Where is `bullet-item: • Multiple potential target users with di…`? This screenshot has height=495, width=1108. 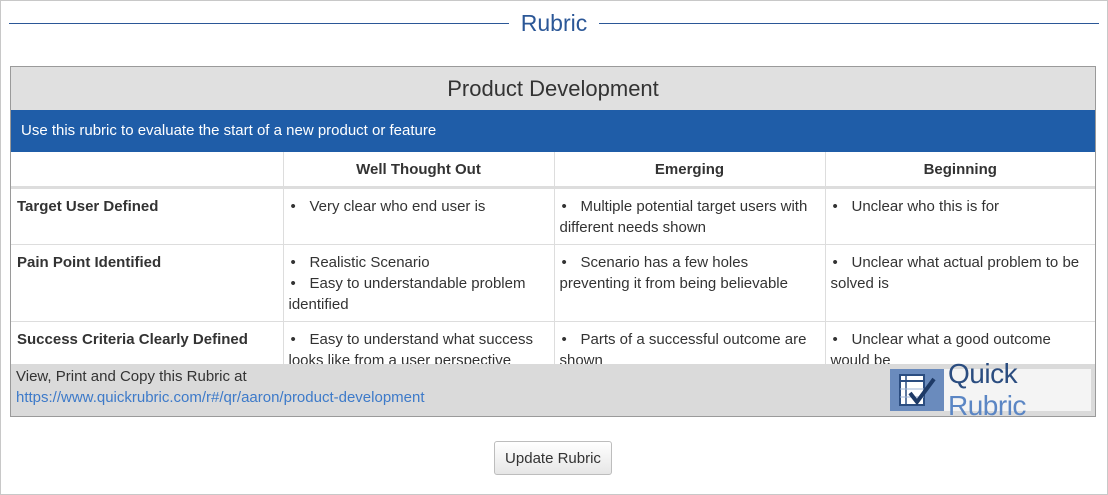
bullet-item: • Multiple potential target users with di… is located at coordinates (690, 217).